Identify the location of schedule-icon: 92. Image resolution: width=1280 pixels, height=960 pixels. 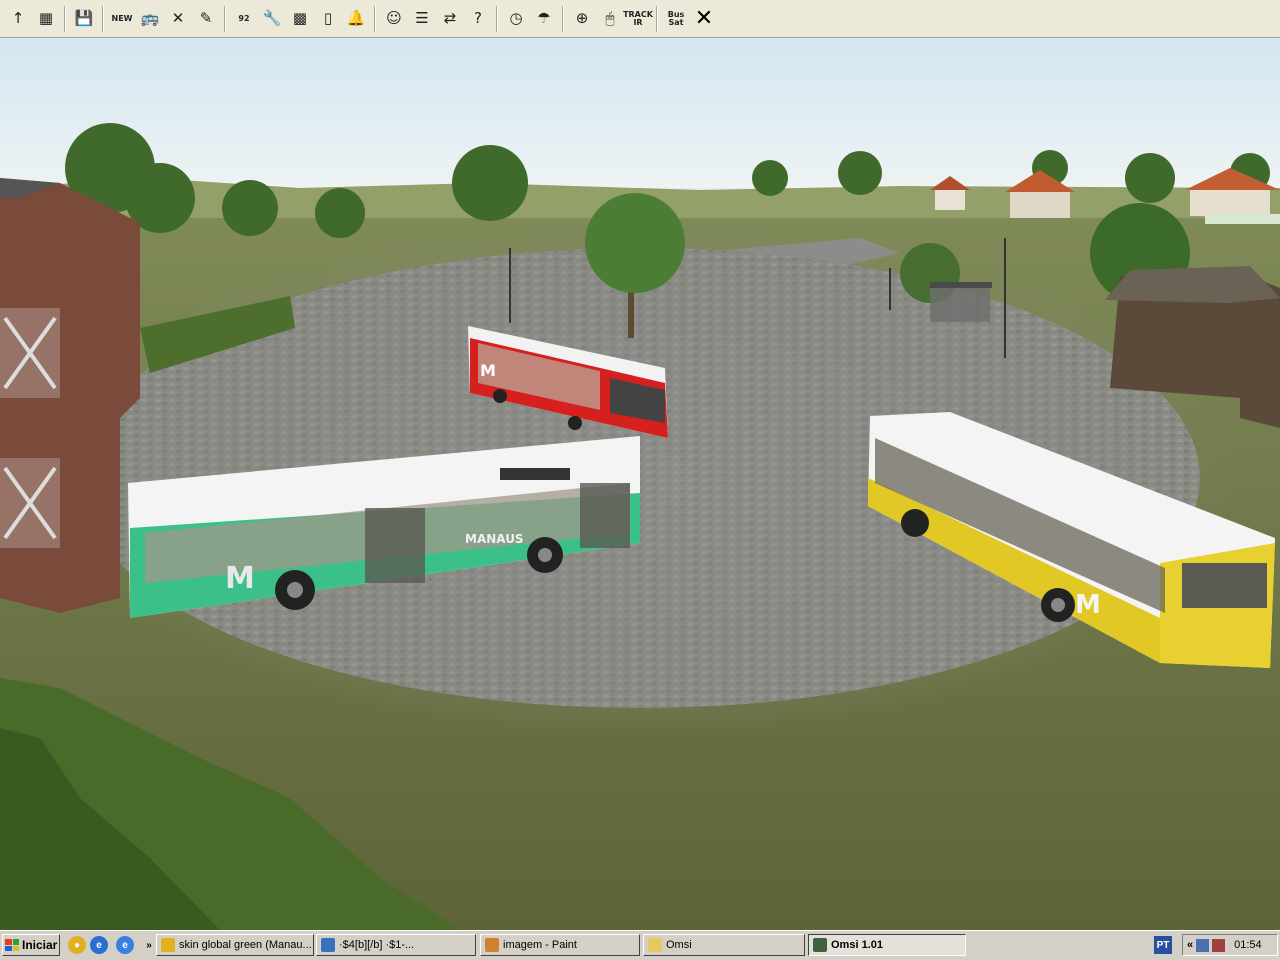
(244, 18).